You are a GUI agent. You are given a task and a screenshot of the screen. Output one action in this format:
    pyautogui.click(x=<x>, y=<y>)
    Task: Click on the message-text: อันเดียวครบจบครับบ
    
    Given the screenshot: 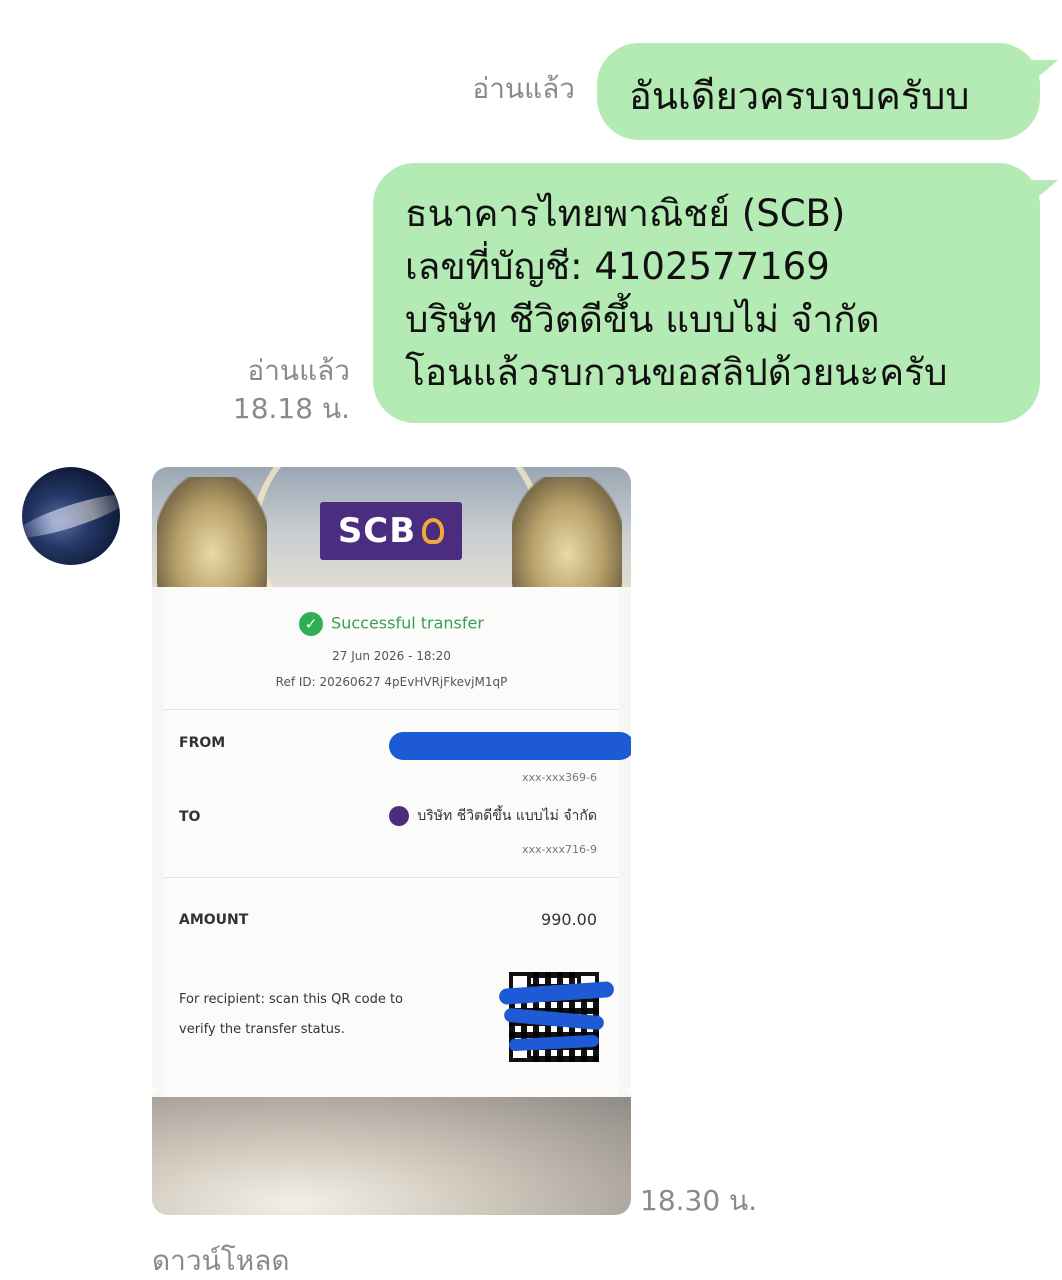 What is the action you would take?
    pyautogui.click(x=799, y=96)
    